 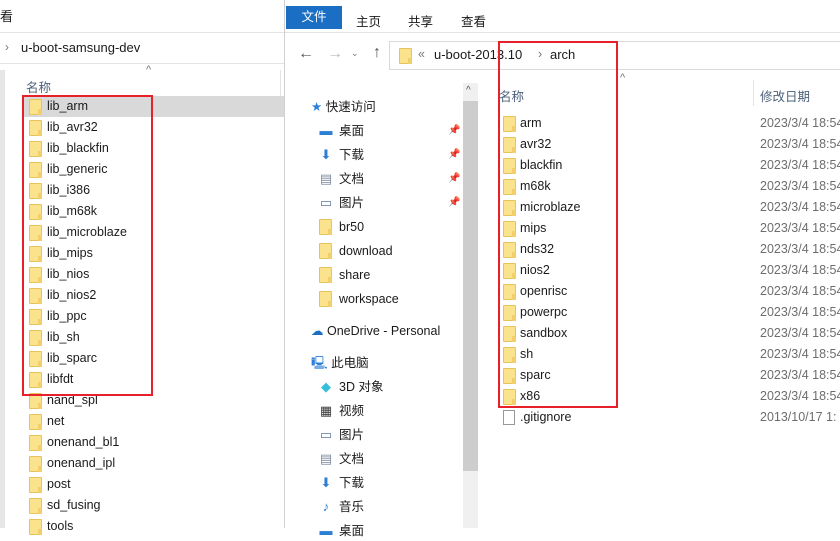 I want to click on ribbon-tab-share: 共享, so click(x=420, y=20).